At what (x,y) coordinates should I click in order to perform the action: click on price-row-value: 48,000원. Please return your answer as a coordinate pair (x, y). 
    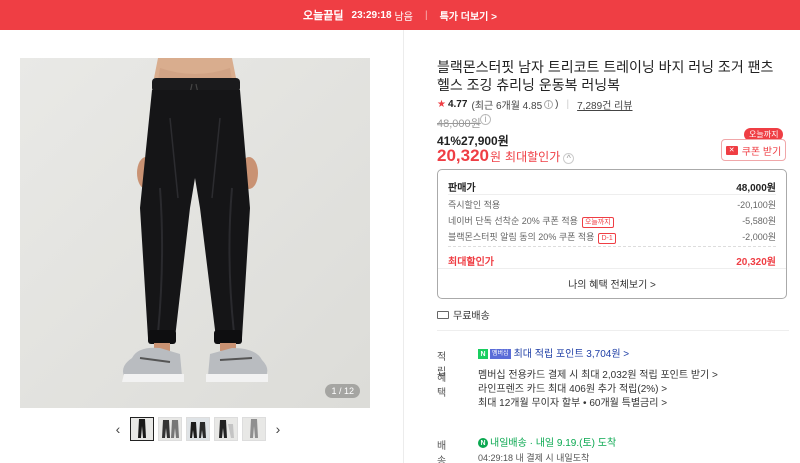
    Looking at the image, I should click on (756, 188).